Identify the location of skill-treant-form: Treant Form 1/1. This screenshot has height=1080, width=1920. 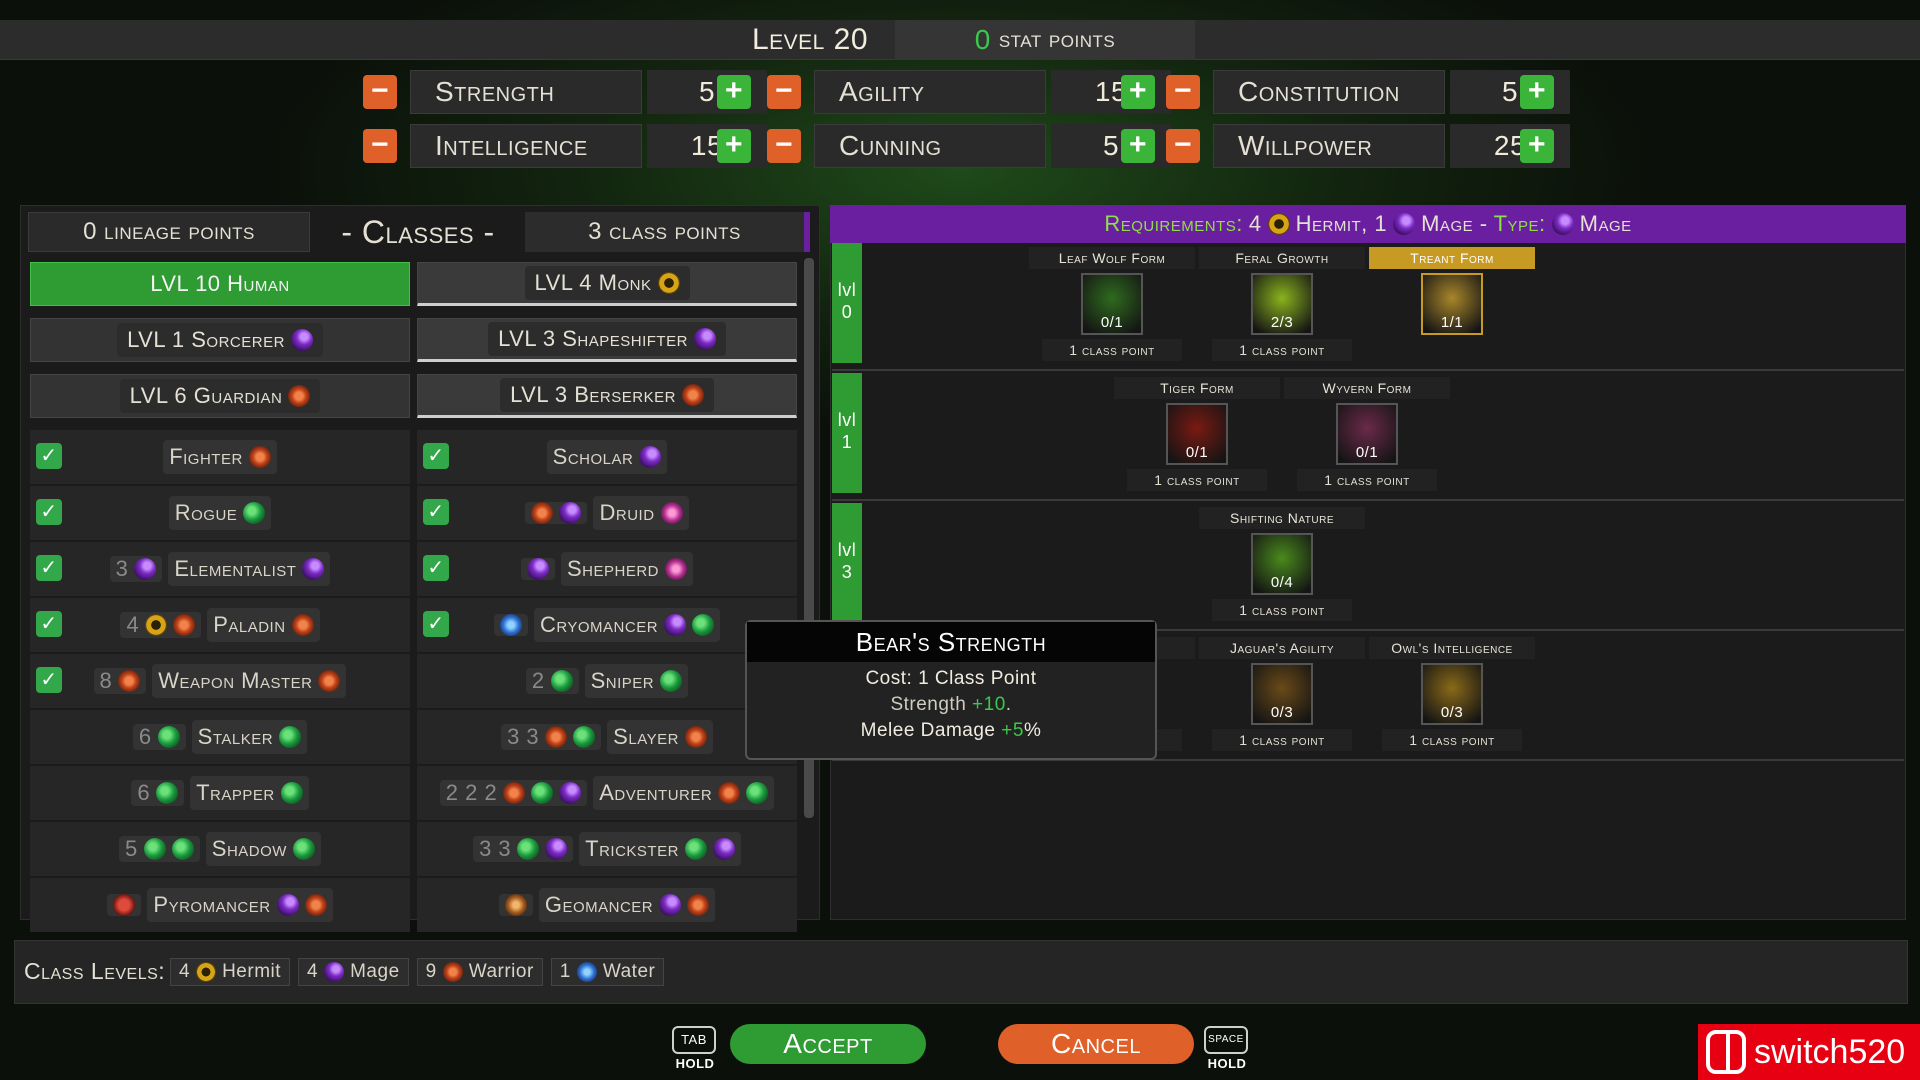
(1452, 291).